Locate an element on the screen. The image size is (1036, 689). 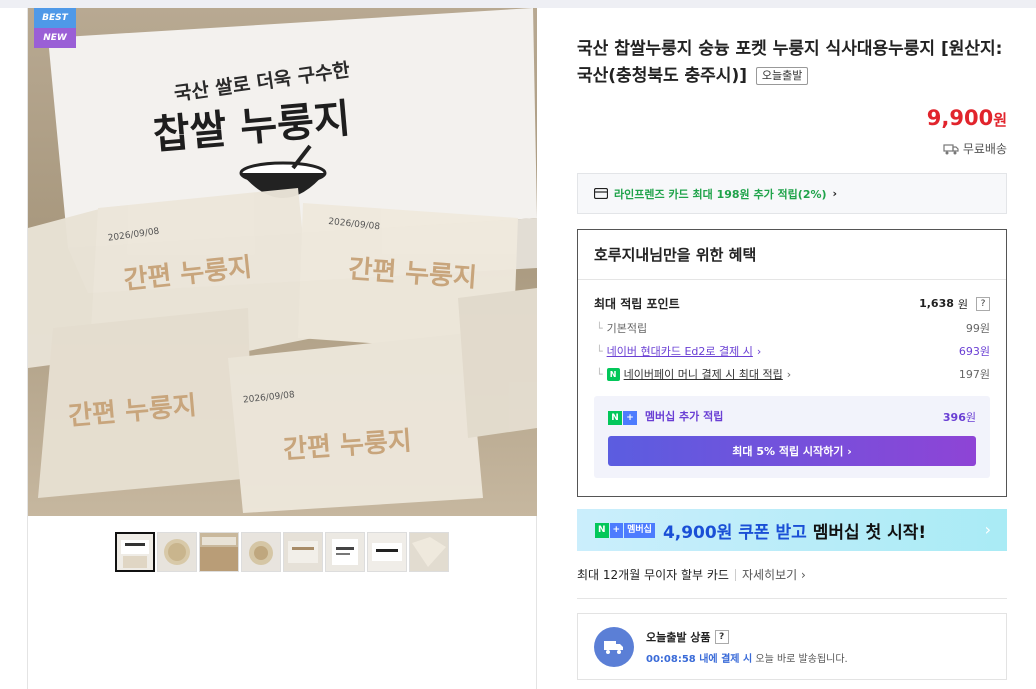
basic-points-row: └ 기본적립 99원 is located at coordinates (792, 328).